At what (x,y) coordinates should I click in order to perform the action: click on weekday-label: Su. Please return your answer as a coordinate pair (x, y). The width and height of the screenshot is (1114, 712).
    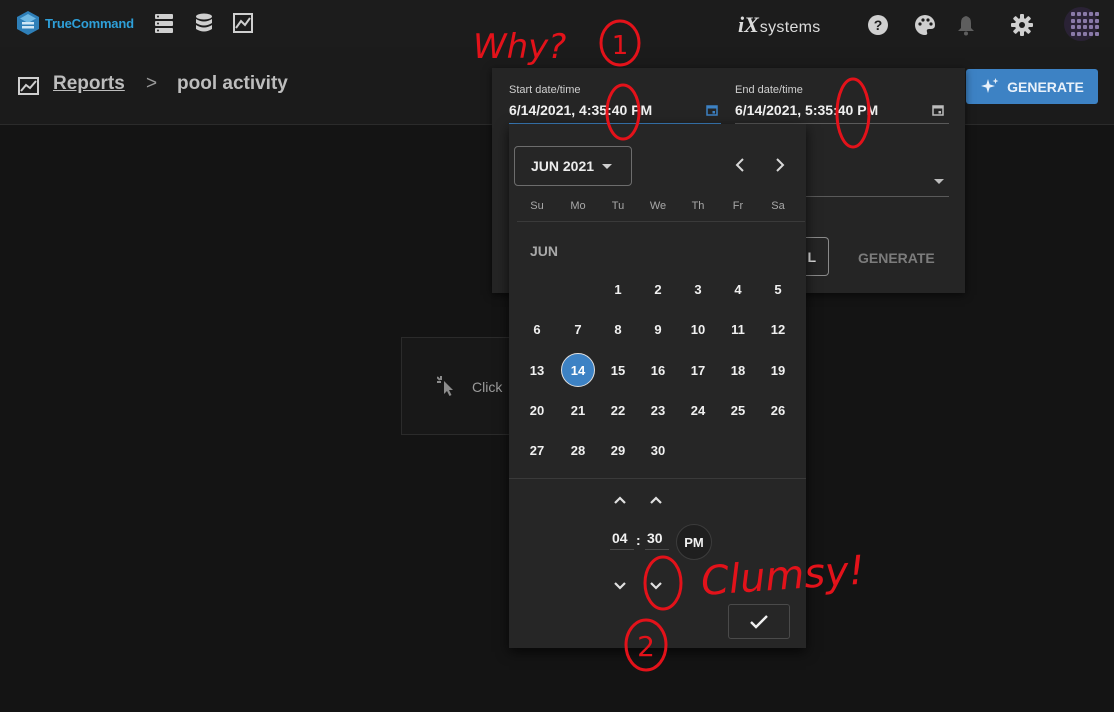
    Looking at the image, I should click on (537, 206).